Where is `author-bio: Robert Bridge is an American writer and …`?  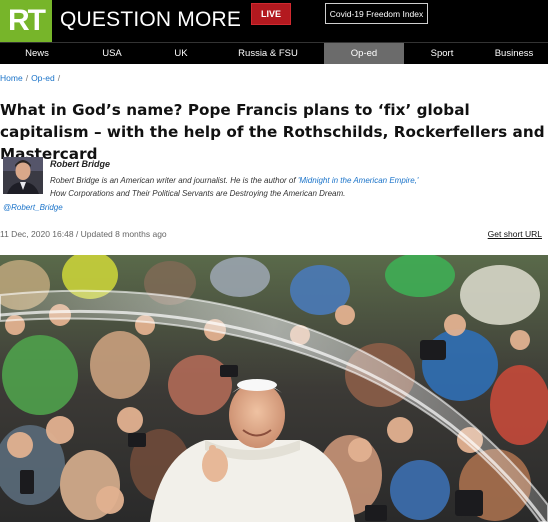 author-bio: Robert Bridge is an American writer and … is located at coordinates (240, 187).